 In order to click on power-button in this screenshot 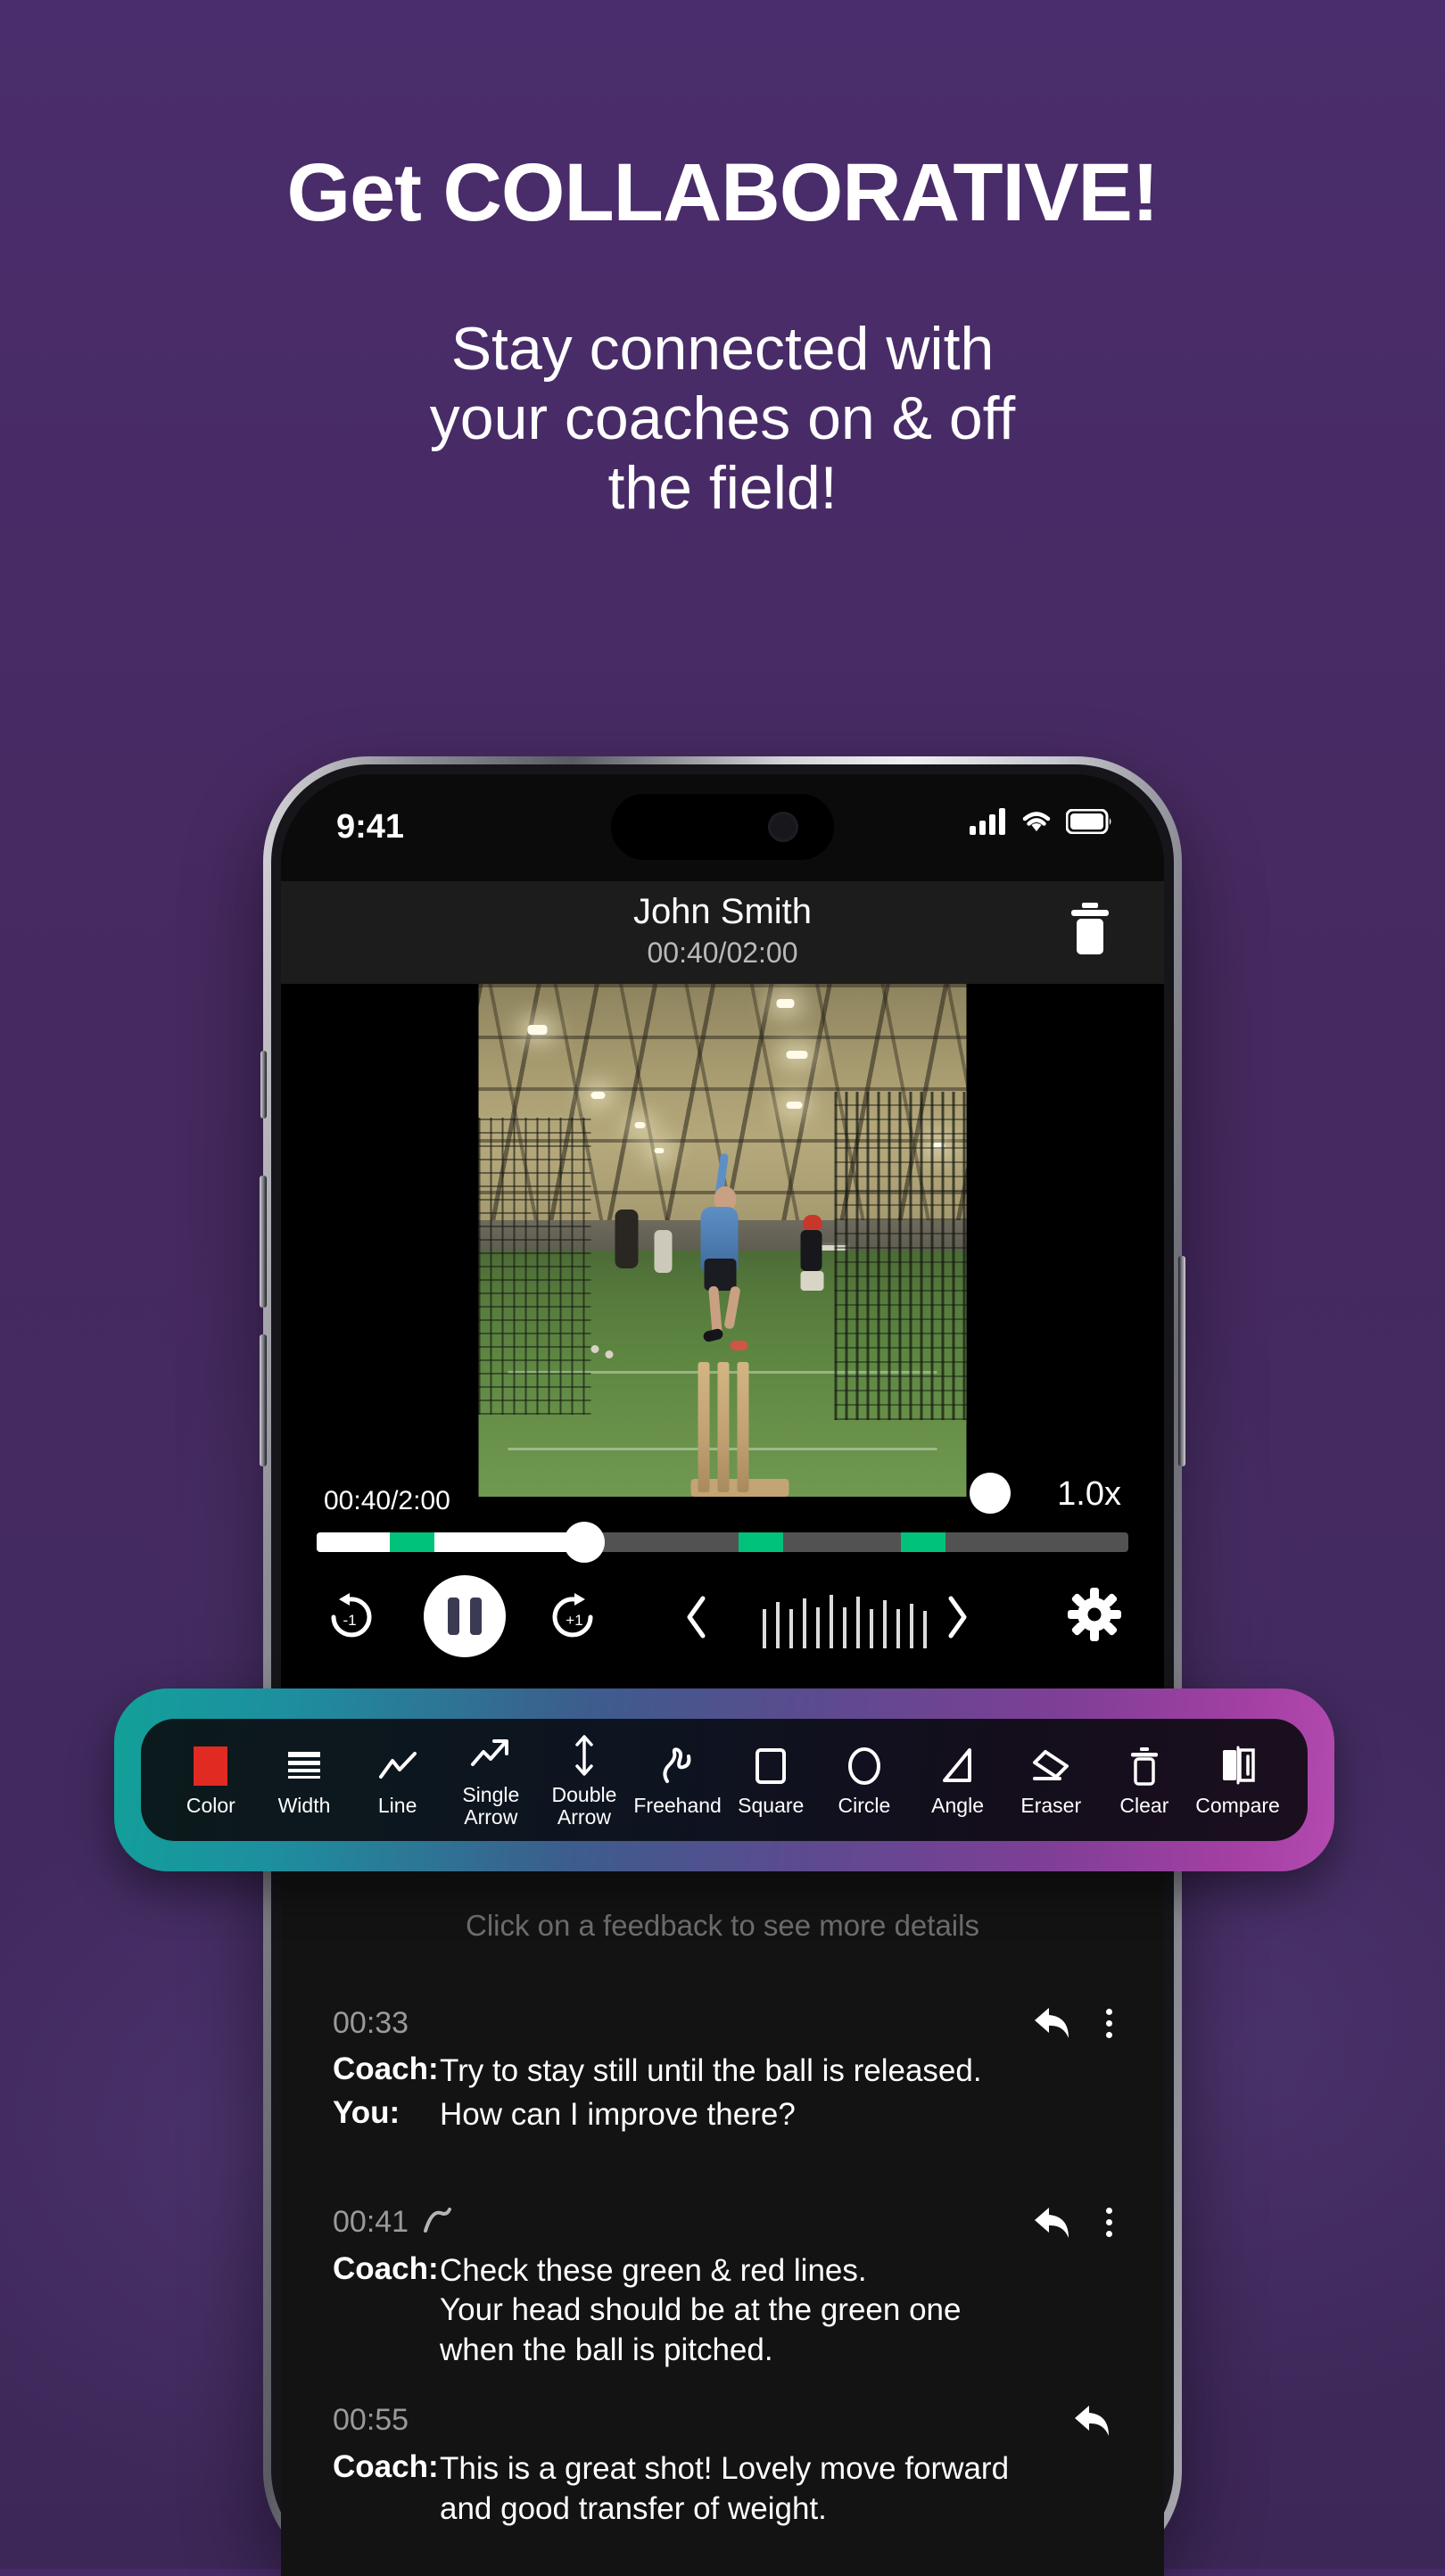, I will do `click(1181, 1361)`.